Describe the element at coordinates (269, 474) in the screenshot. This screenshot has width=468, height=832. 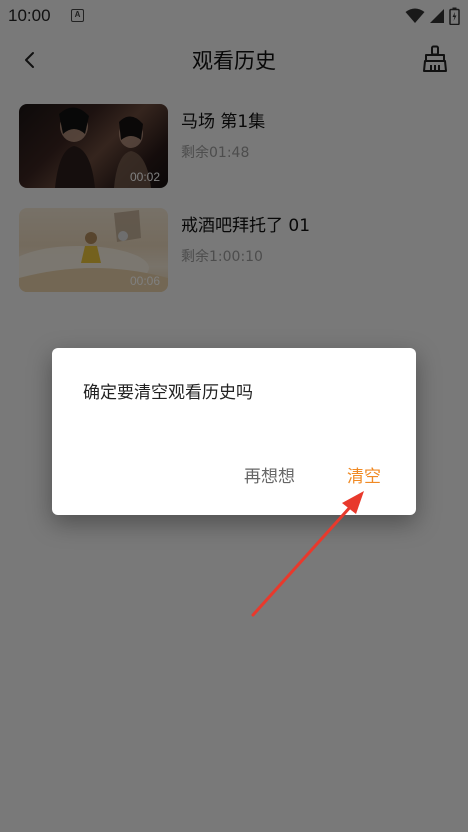
I see `cancel-button: 再想想` at that location.